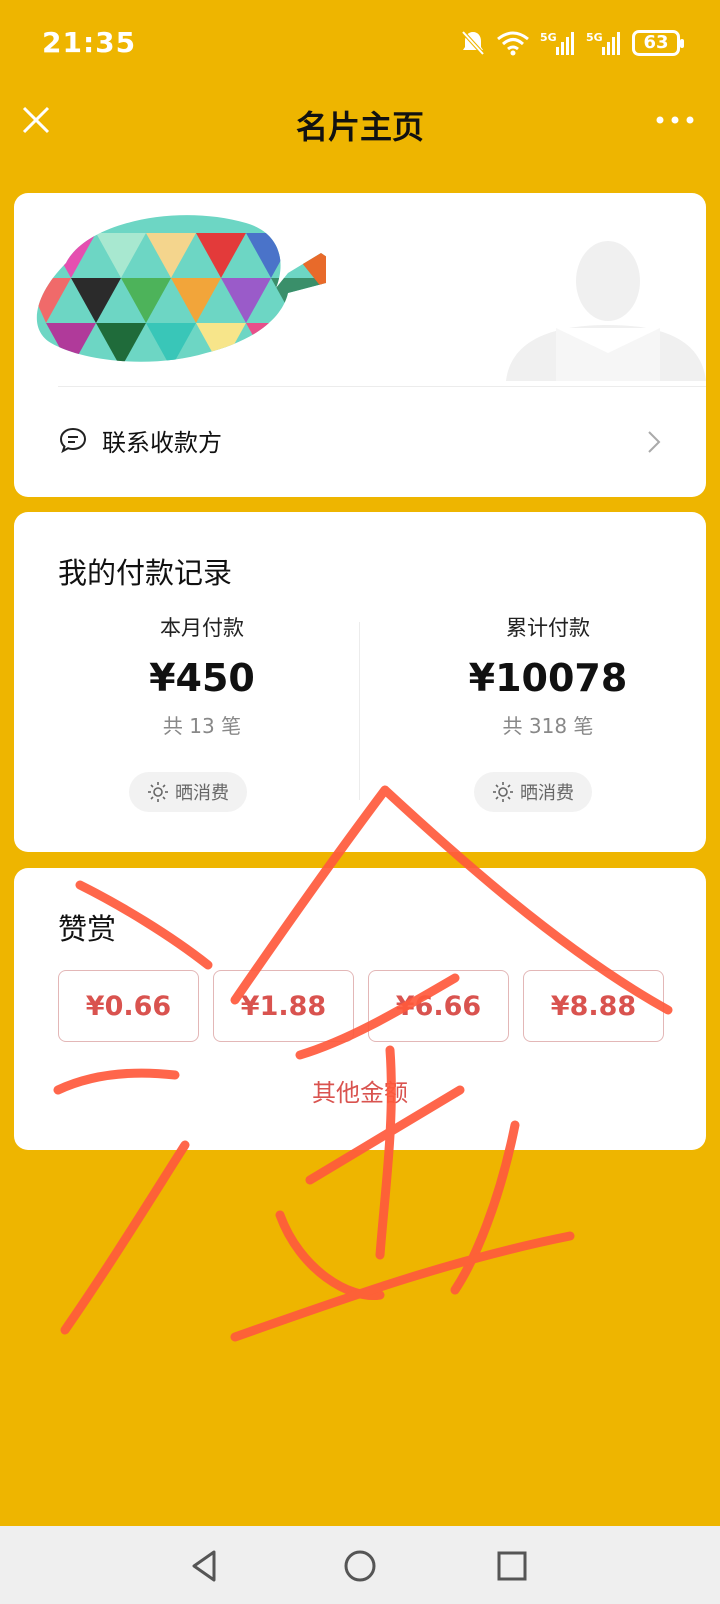 The width and height of the screenshot is (720, 1604). I want to click on reward-amount-button: ¥0.66, so click(128, 1006).